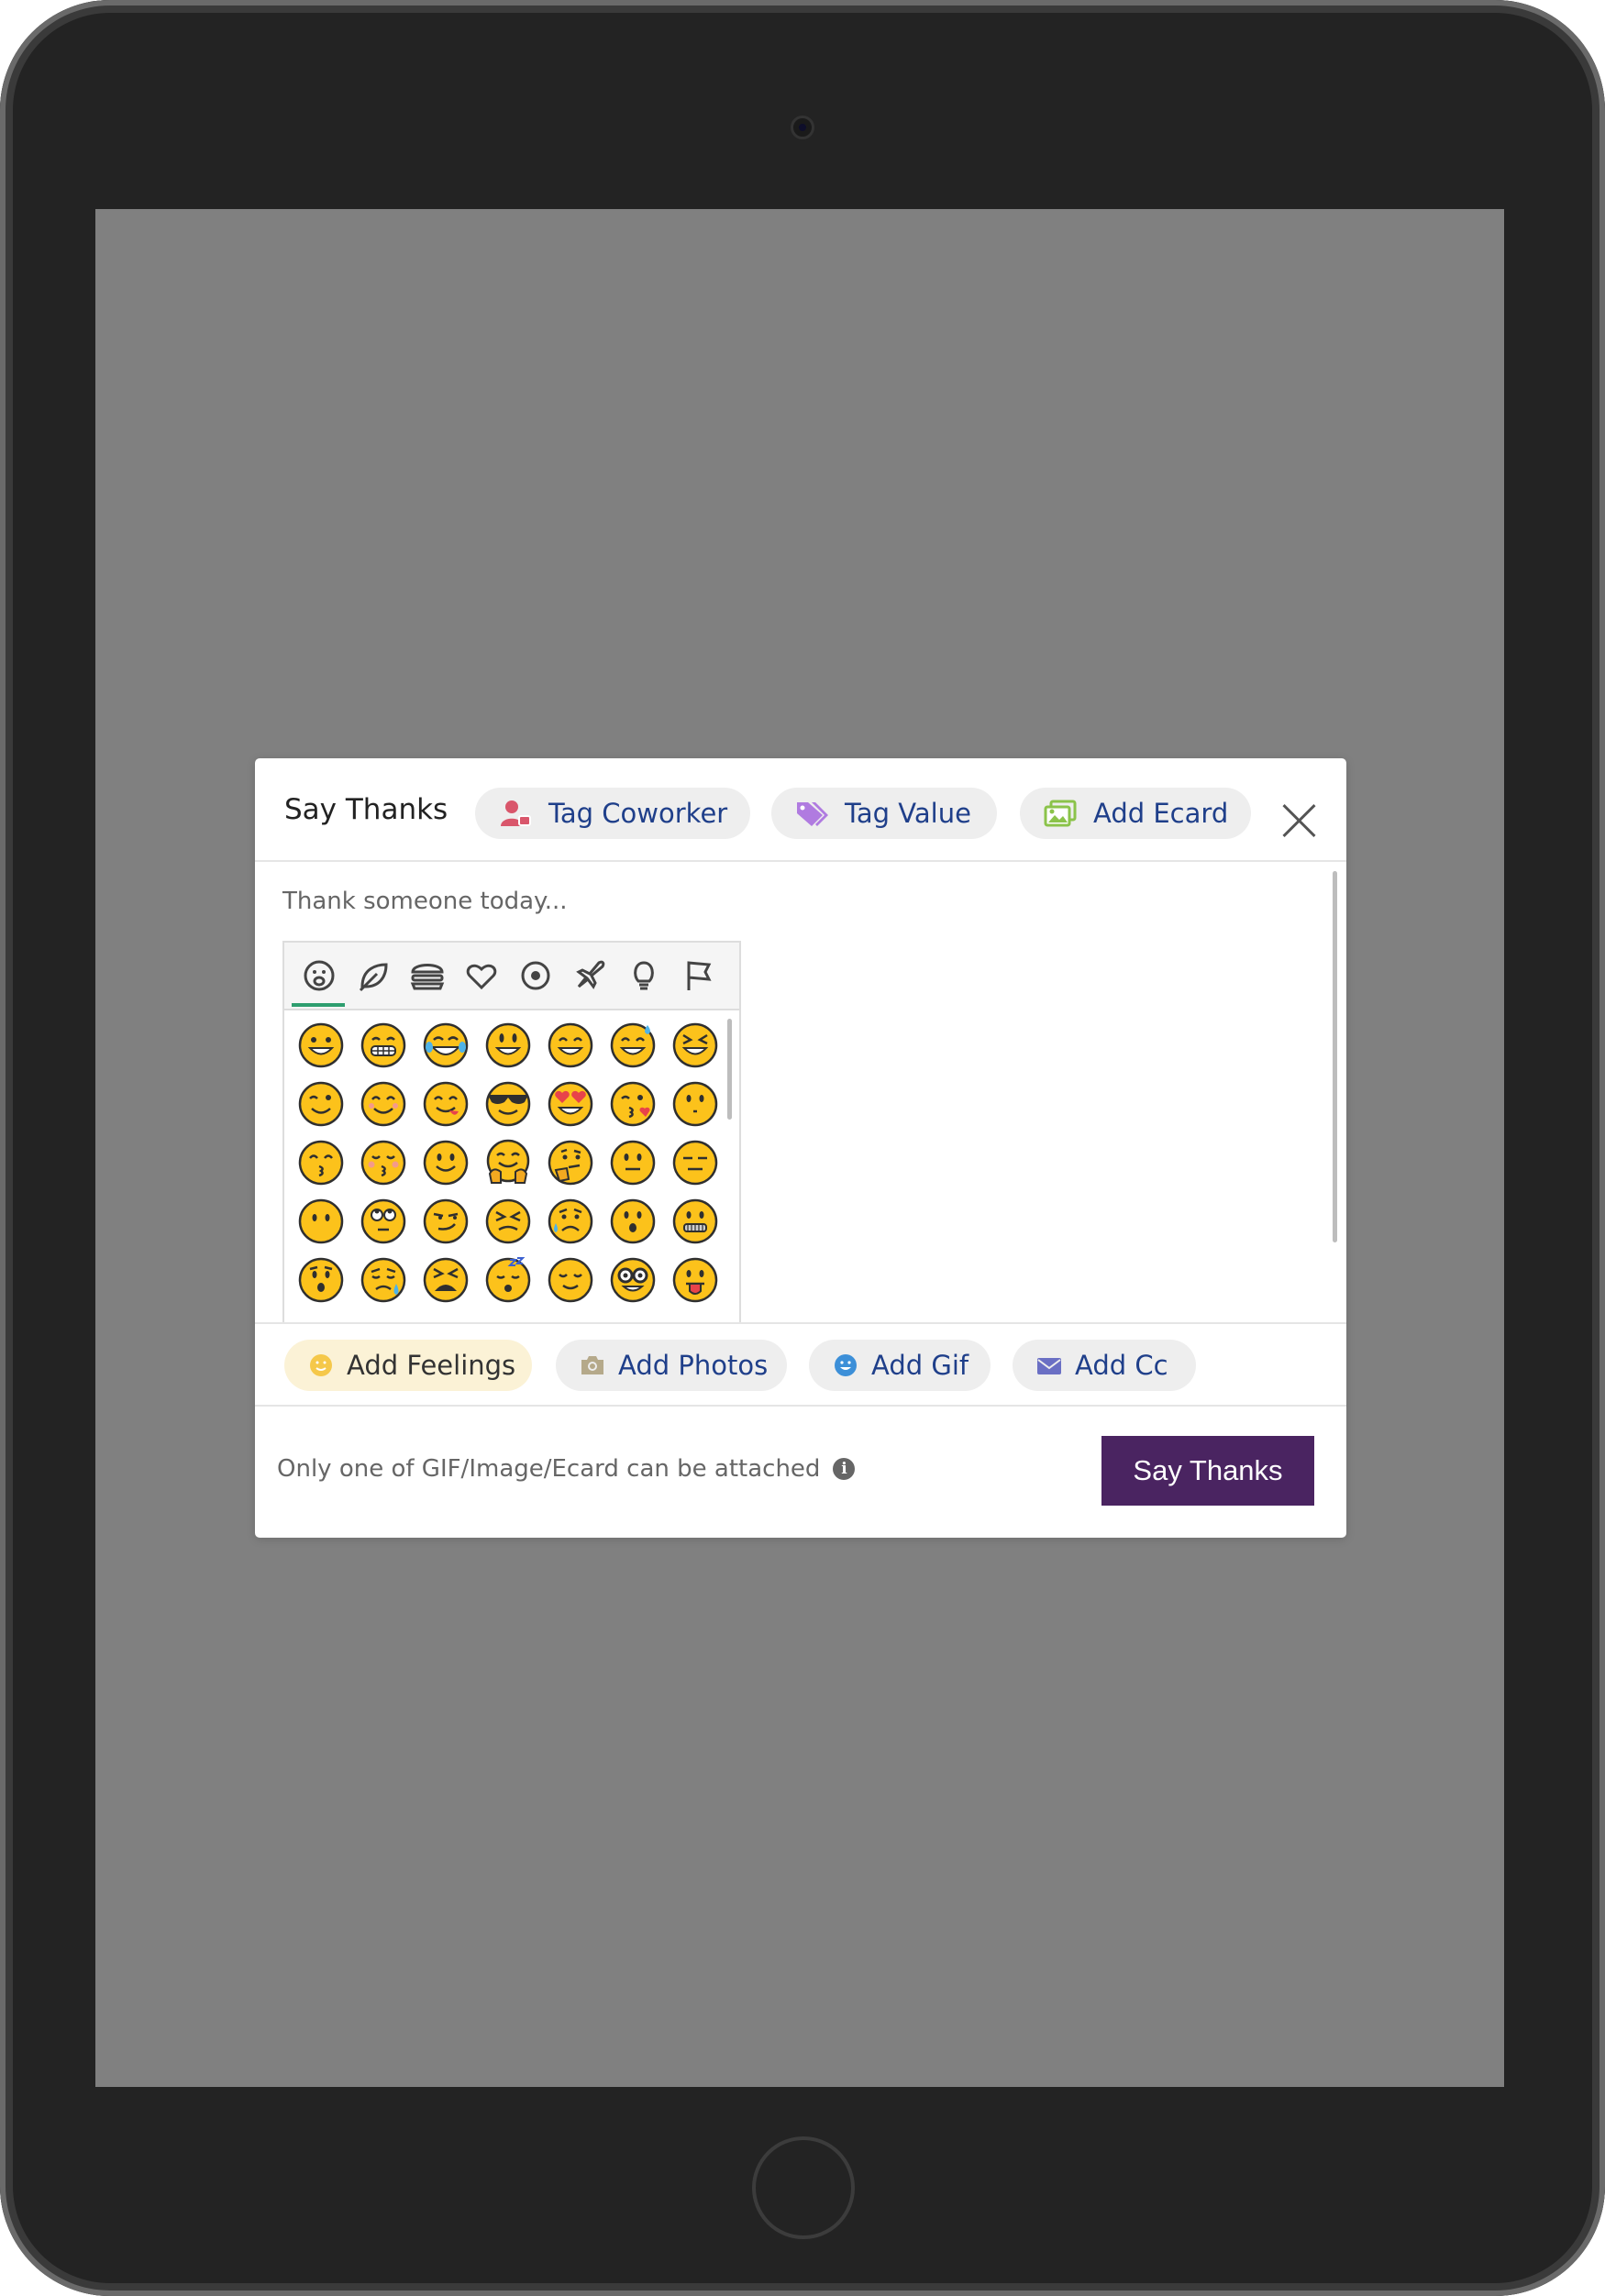  I want to click on tag-coworker-button: Tag Coworker, so click(612, 813).